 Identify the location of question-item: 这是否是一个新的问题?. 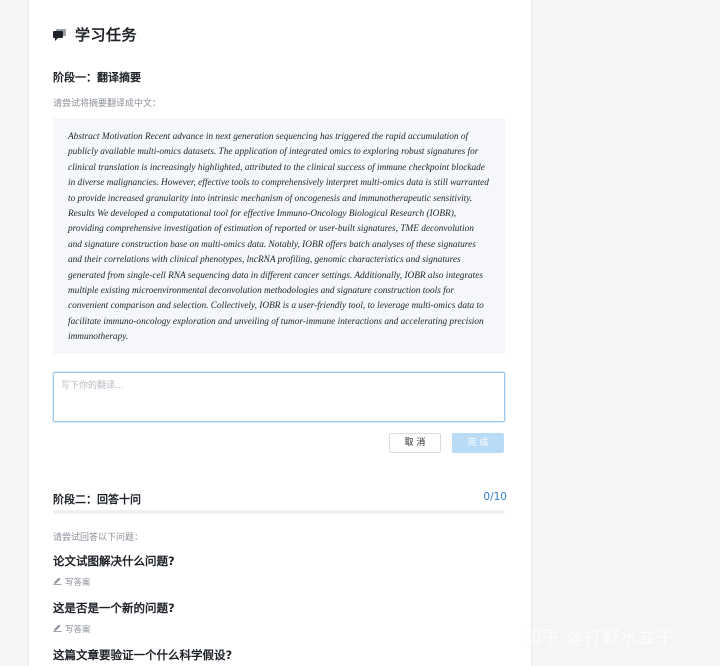
(114, 608).